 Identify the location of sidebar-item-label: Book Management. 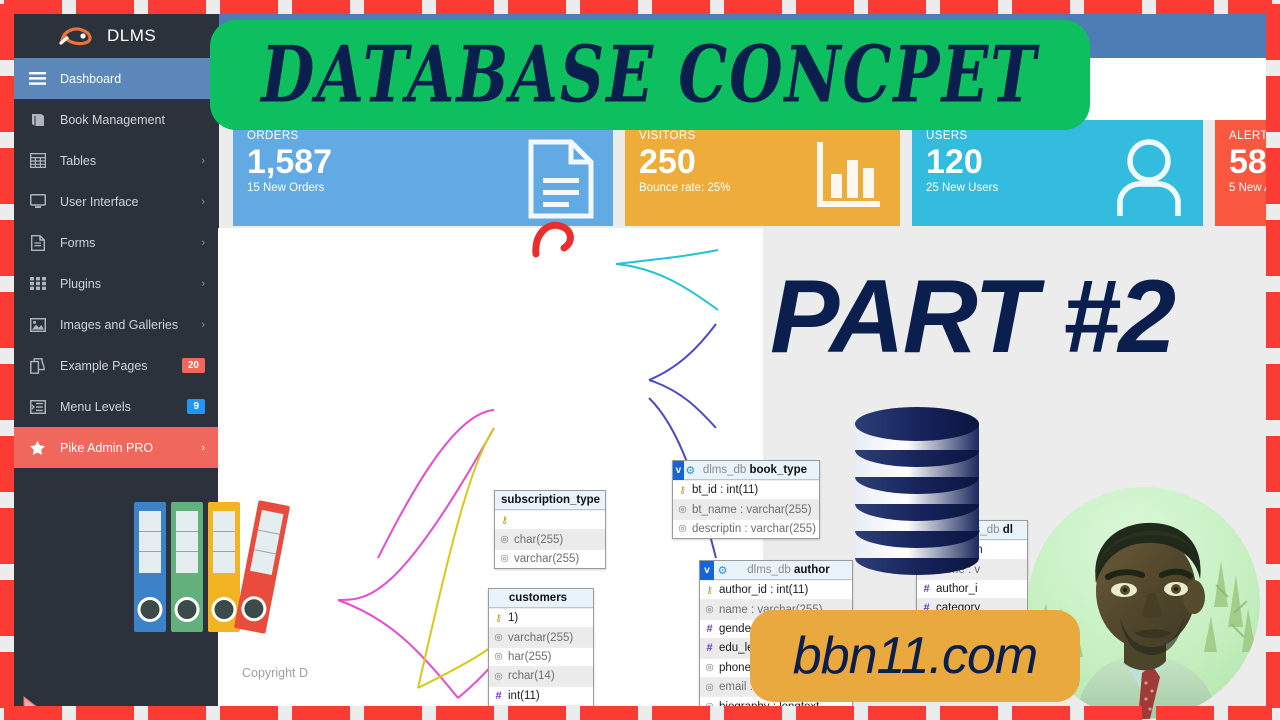
(112, 119).